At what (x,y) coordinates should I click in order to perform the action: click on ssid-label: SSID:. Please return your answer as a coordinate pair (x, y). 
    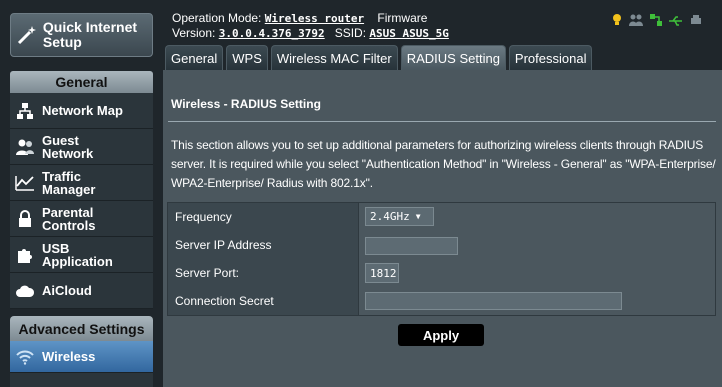
    Looking at the image, I should click on (350, 33).